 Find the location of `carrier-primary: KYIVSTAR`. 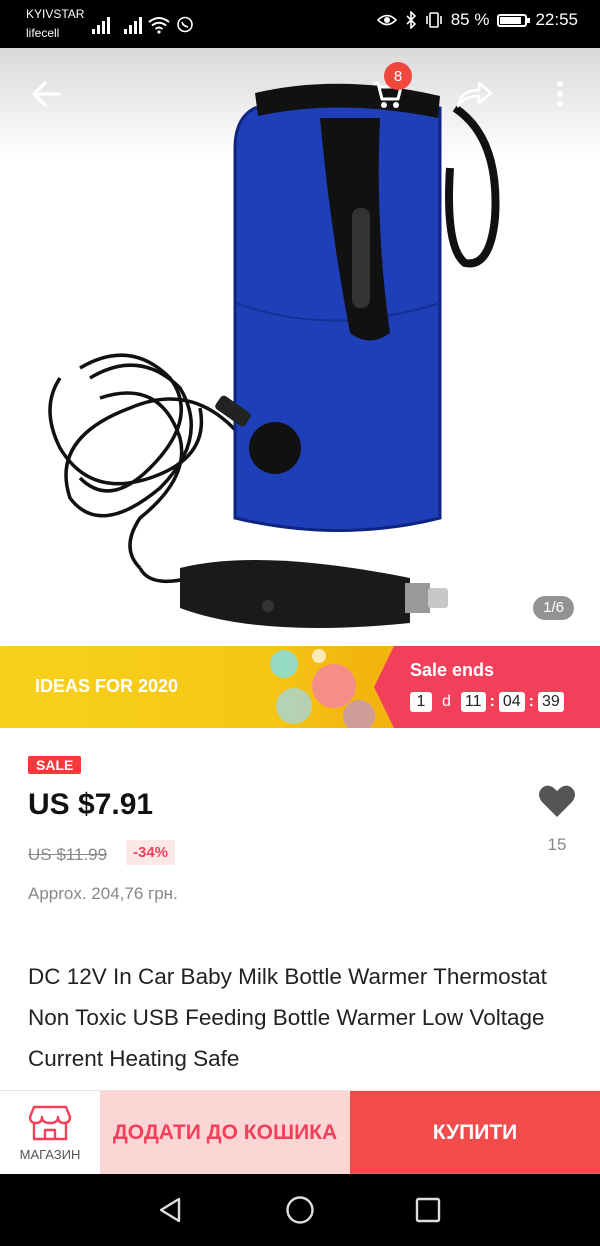

carrier-primary: KYIVSTAR is located at coordinates (55, 14).